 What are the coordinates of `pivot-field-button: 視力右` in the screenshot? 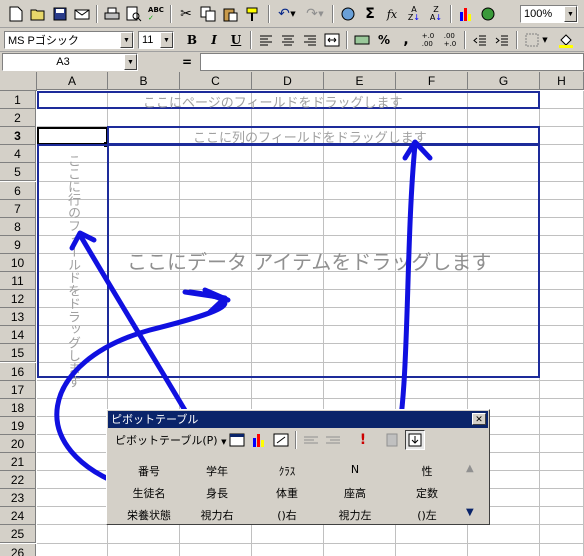 It's located at (217, 515).